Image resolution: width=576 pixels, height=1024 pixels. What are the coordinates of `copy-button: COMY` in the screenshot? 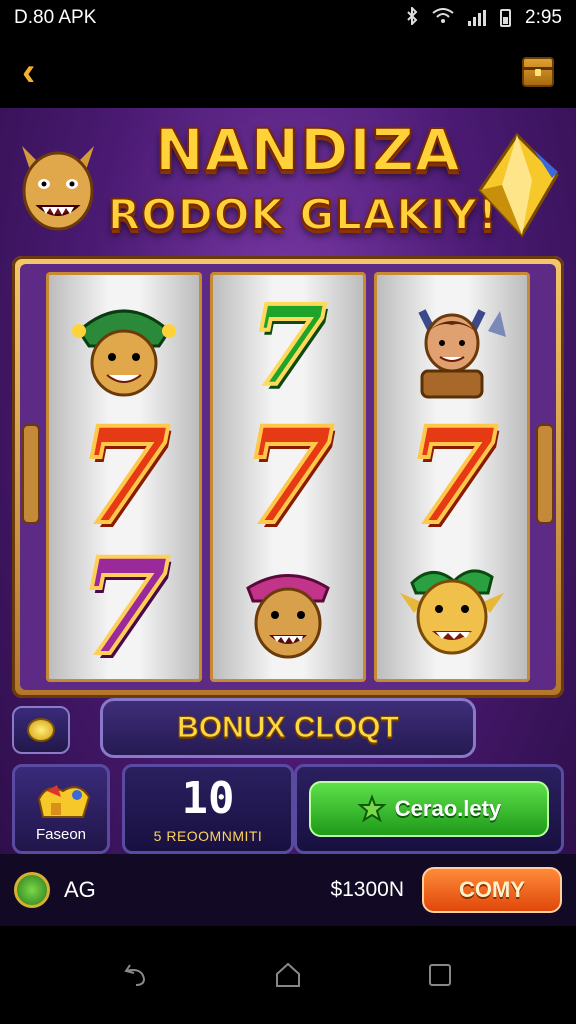 It's located at (492, 890).